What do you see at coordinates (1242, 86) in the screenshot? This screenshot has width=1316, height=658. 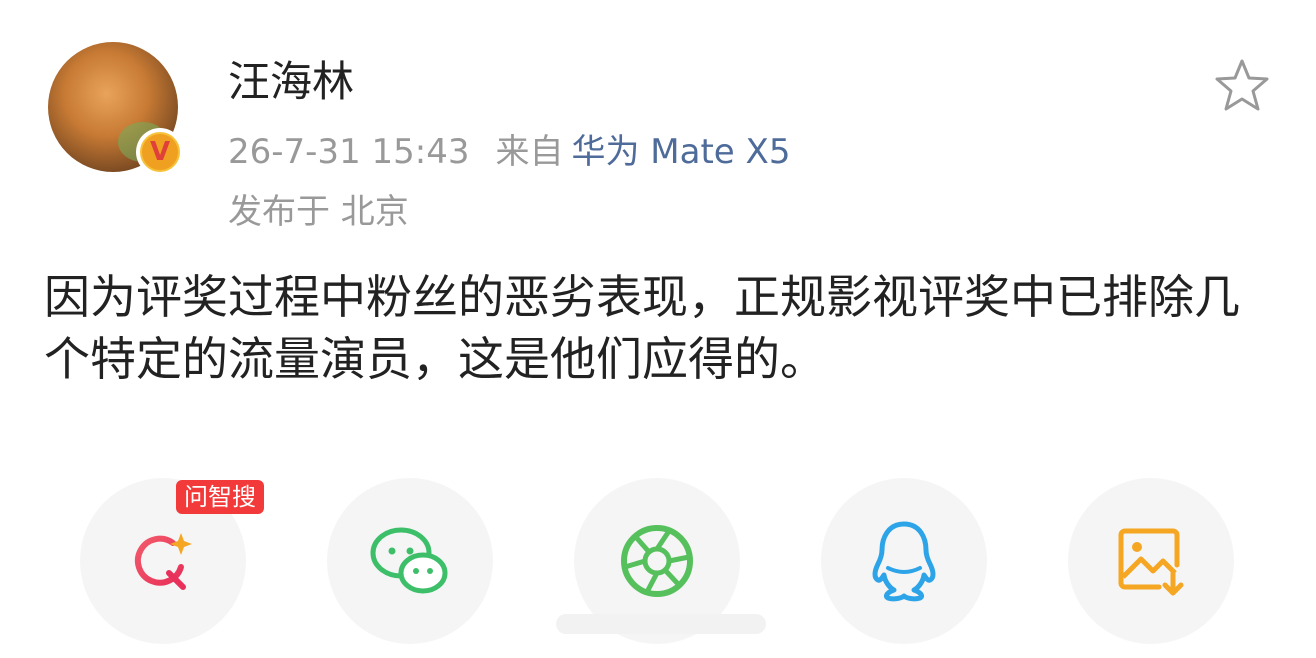 I see `star-icon` at bounding box center [1242, 86].